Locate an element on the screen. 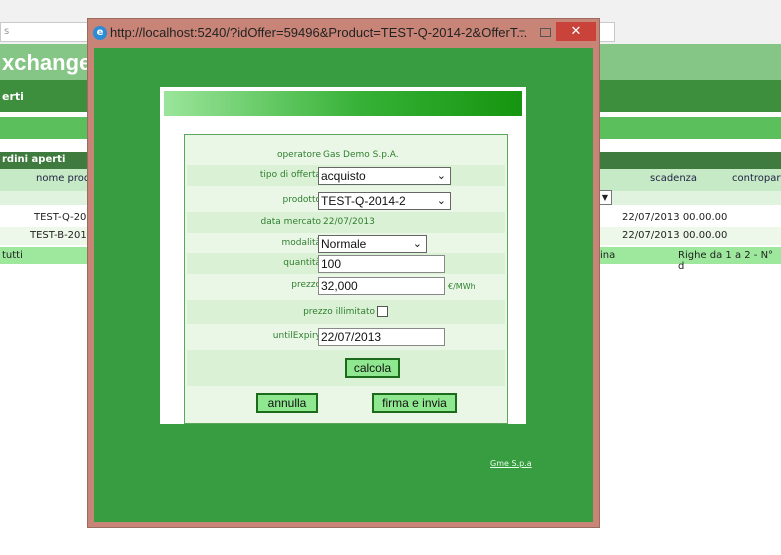 This screenshot has height=555, width=781. app-title: xchange is located at coordinates (47, 62).